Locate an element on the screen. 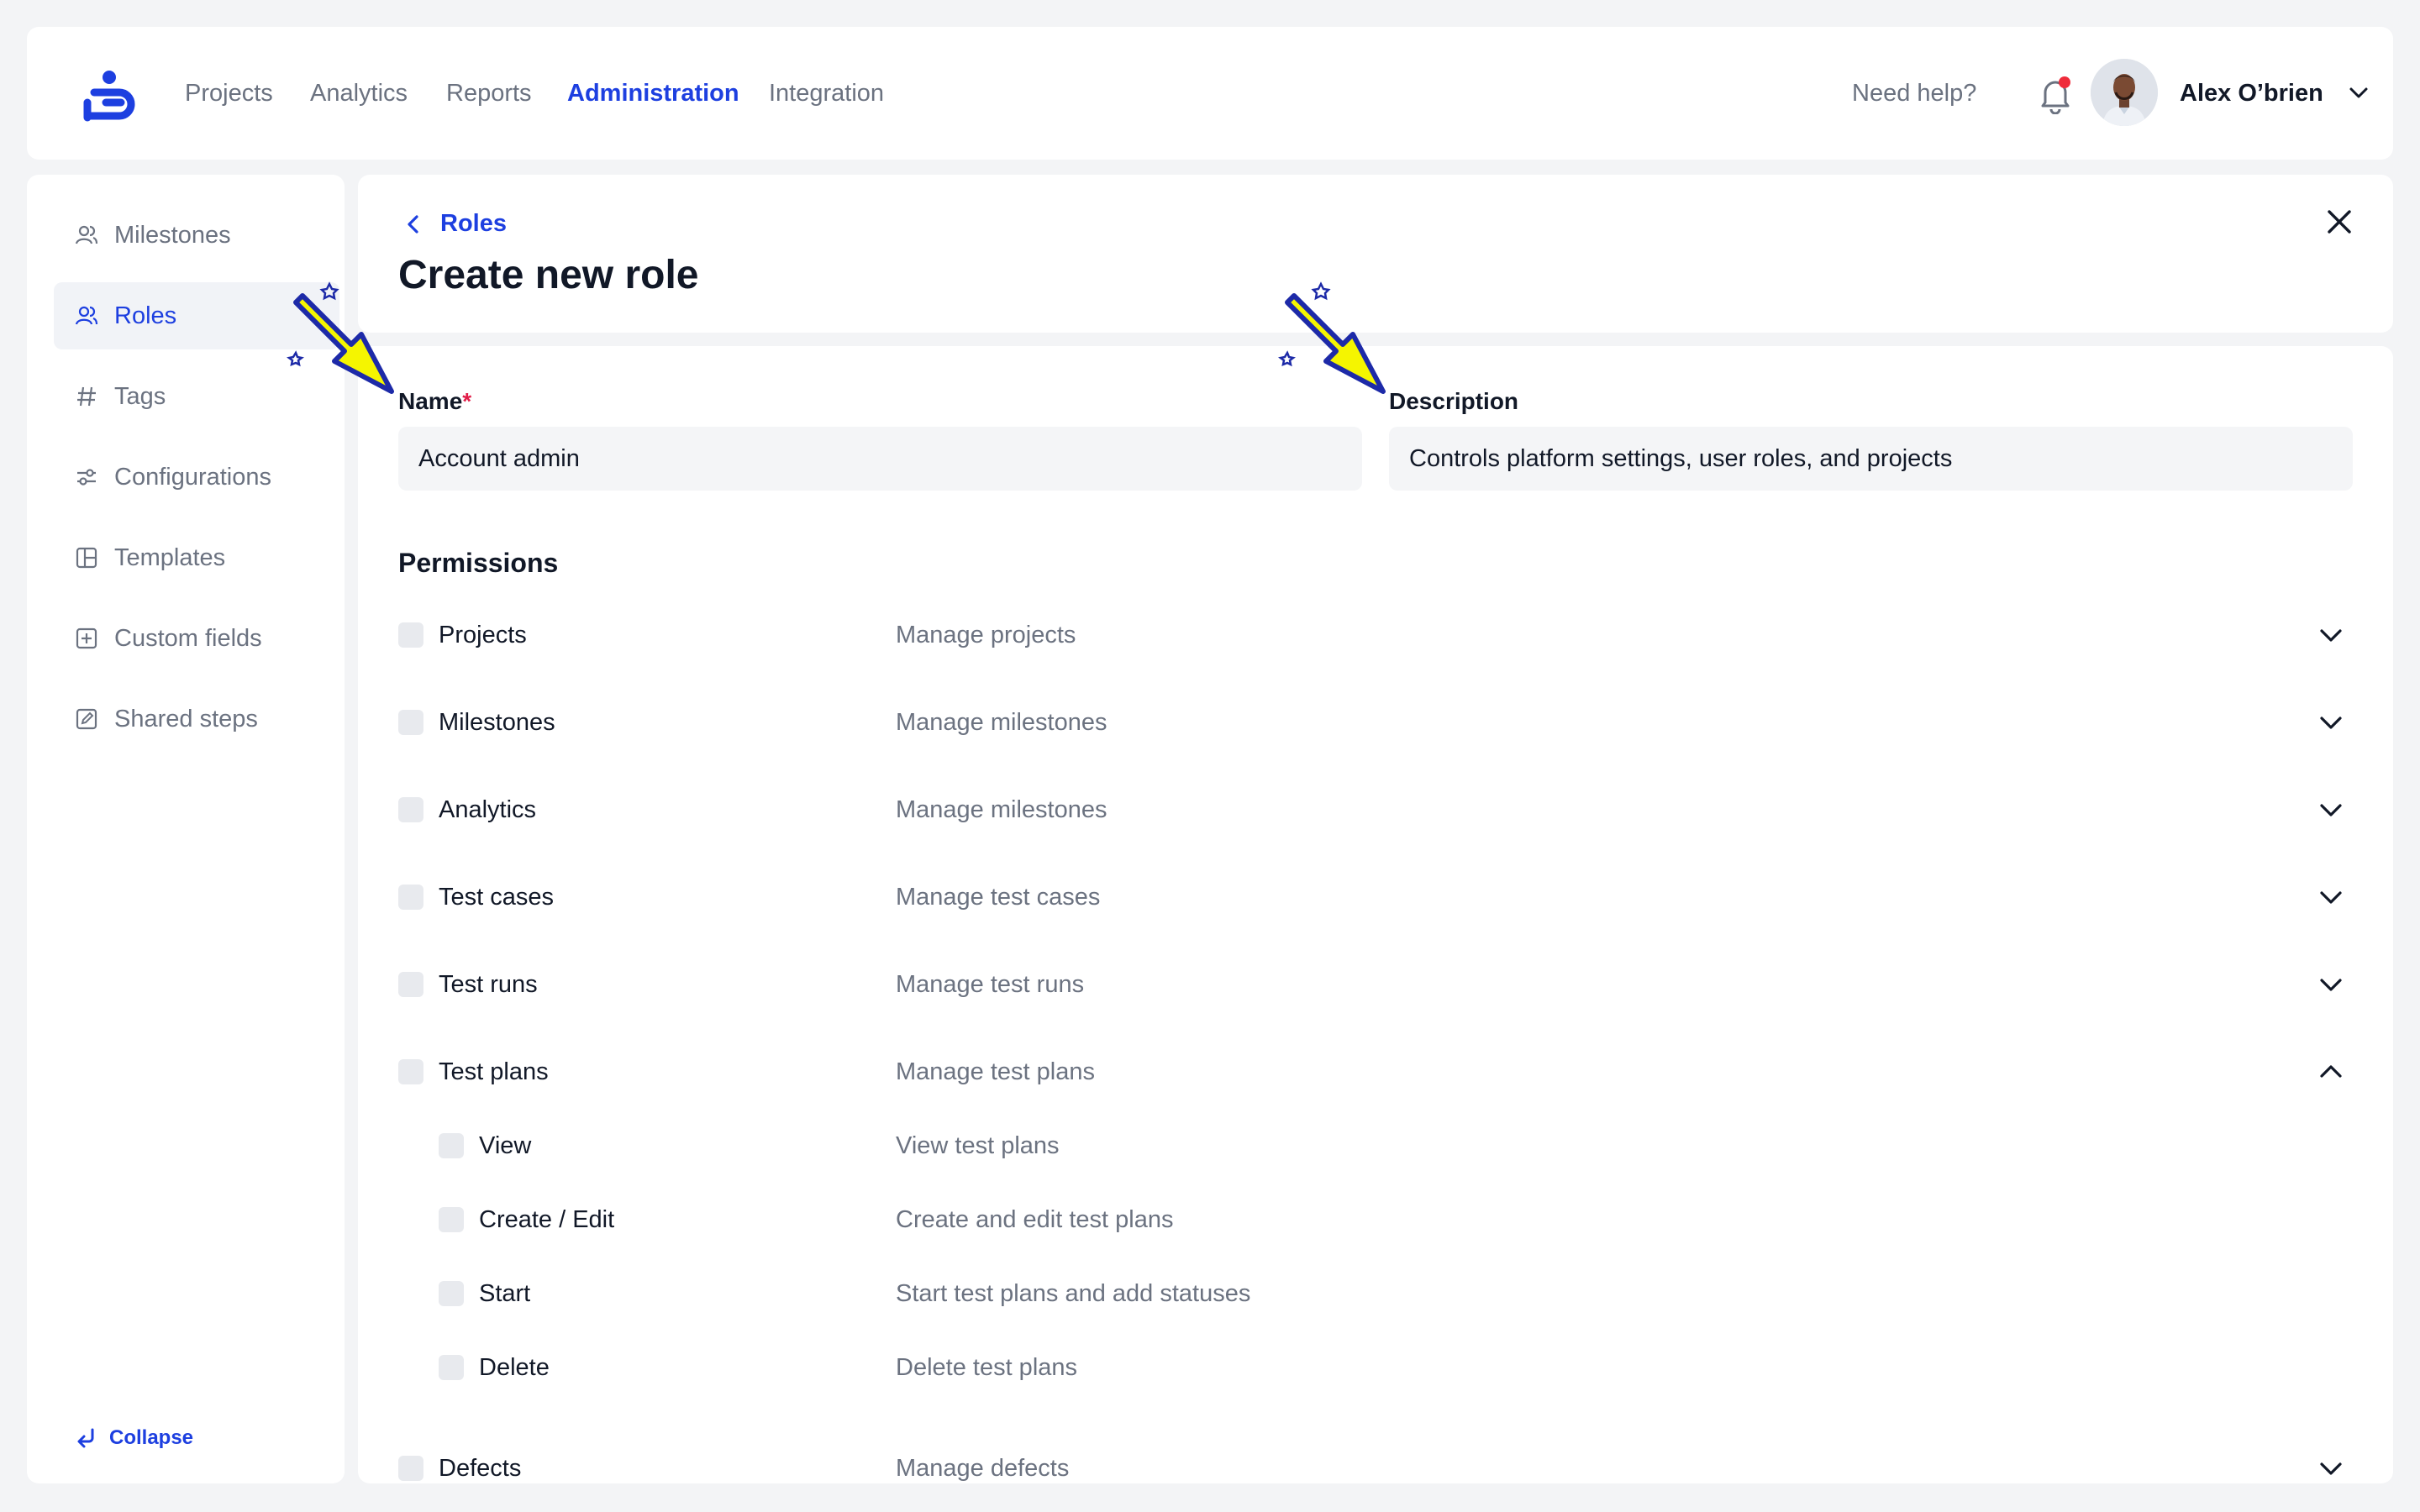 This screenshot has height=1512, width=2420. permission-name: Delete is located at coordinates (514, 1367).